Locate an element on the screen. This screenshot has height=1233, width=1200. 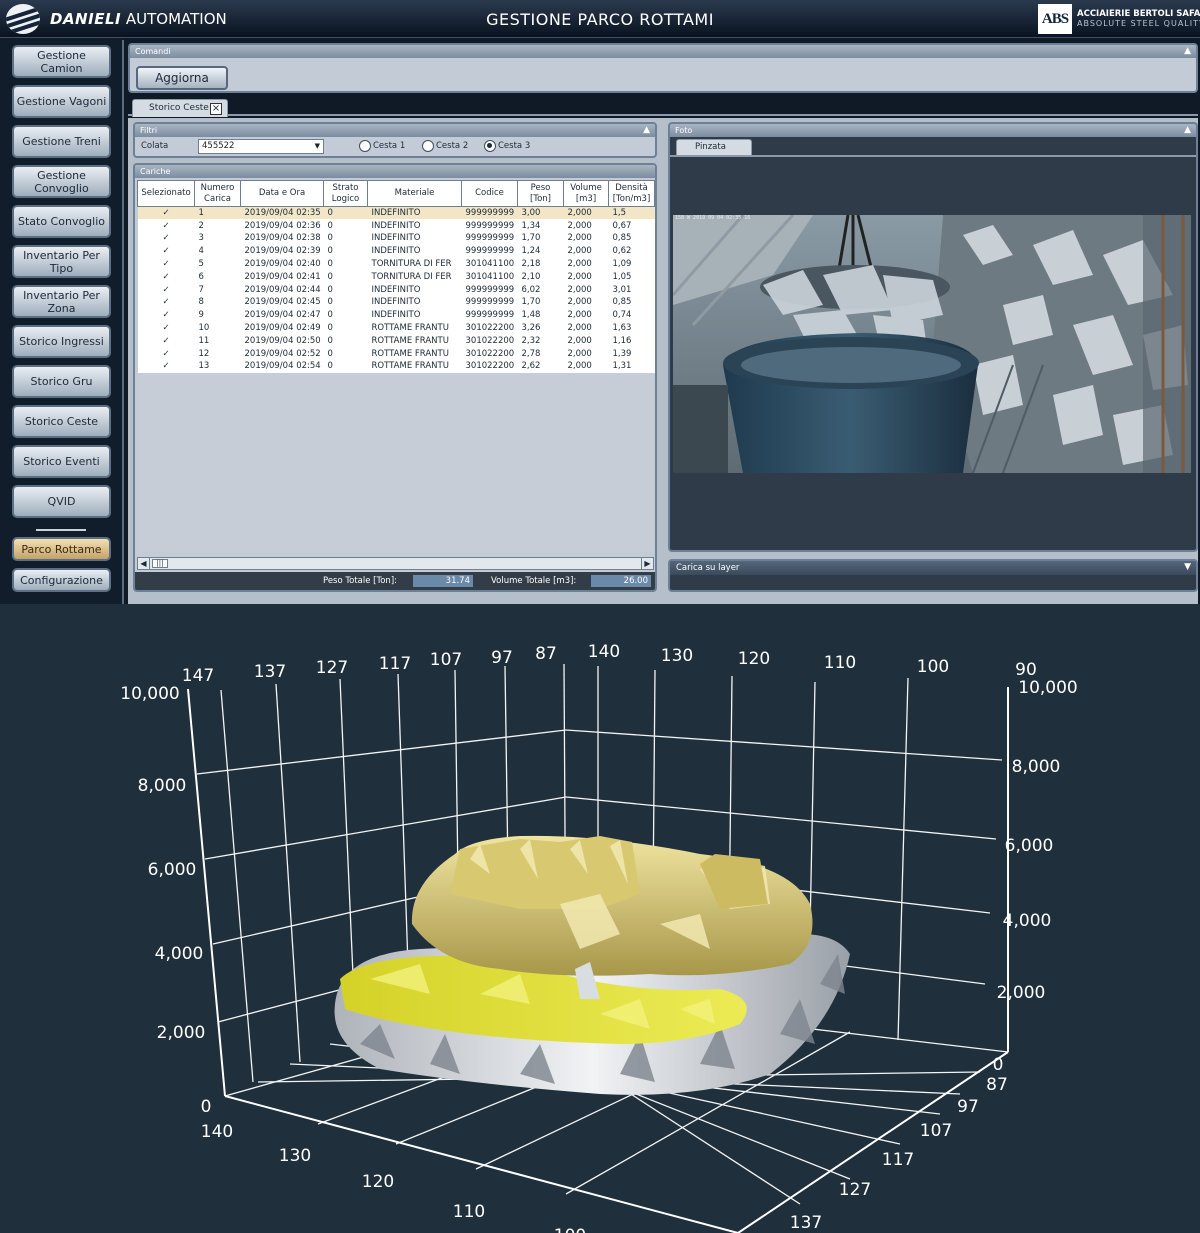
tick-label: 100 is located at coordinates (933, 667).